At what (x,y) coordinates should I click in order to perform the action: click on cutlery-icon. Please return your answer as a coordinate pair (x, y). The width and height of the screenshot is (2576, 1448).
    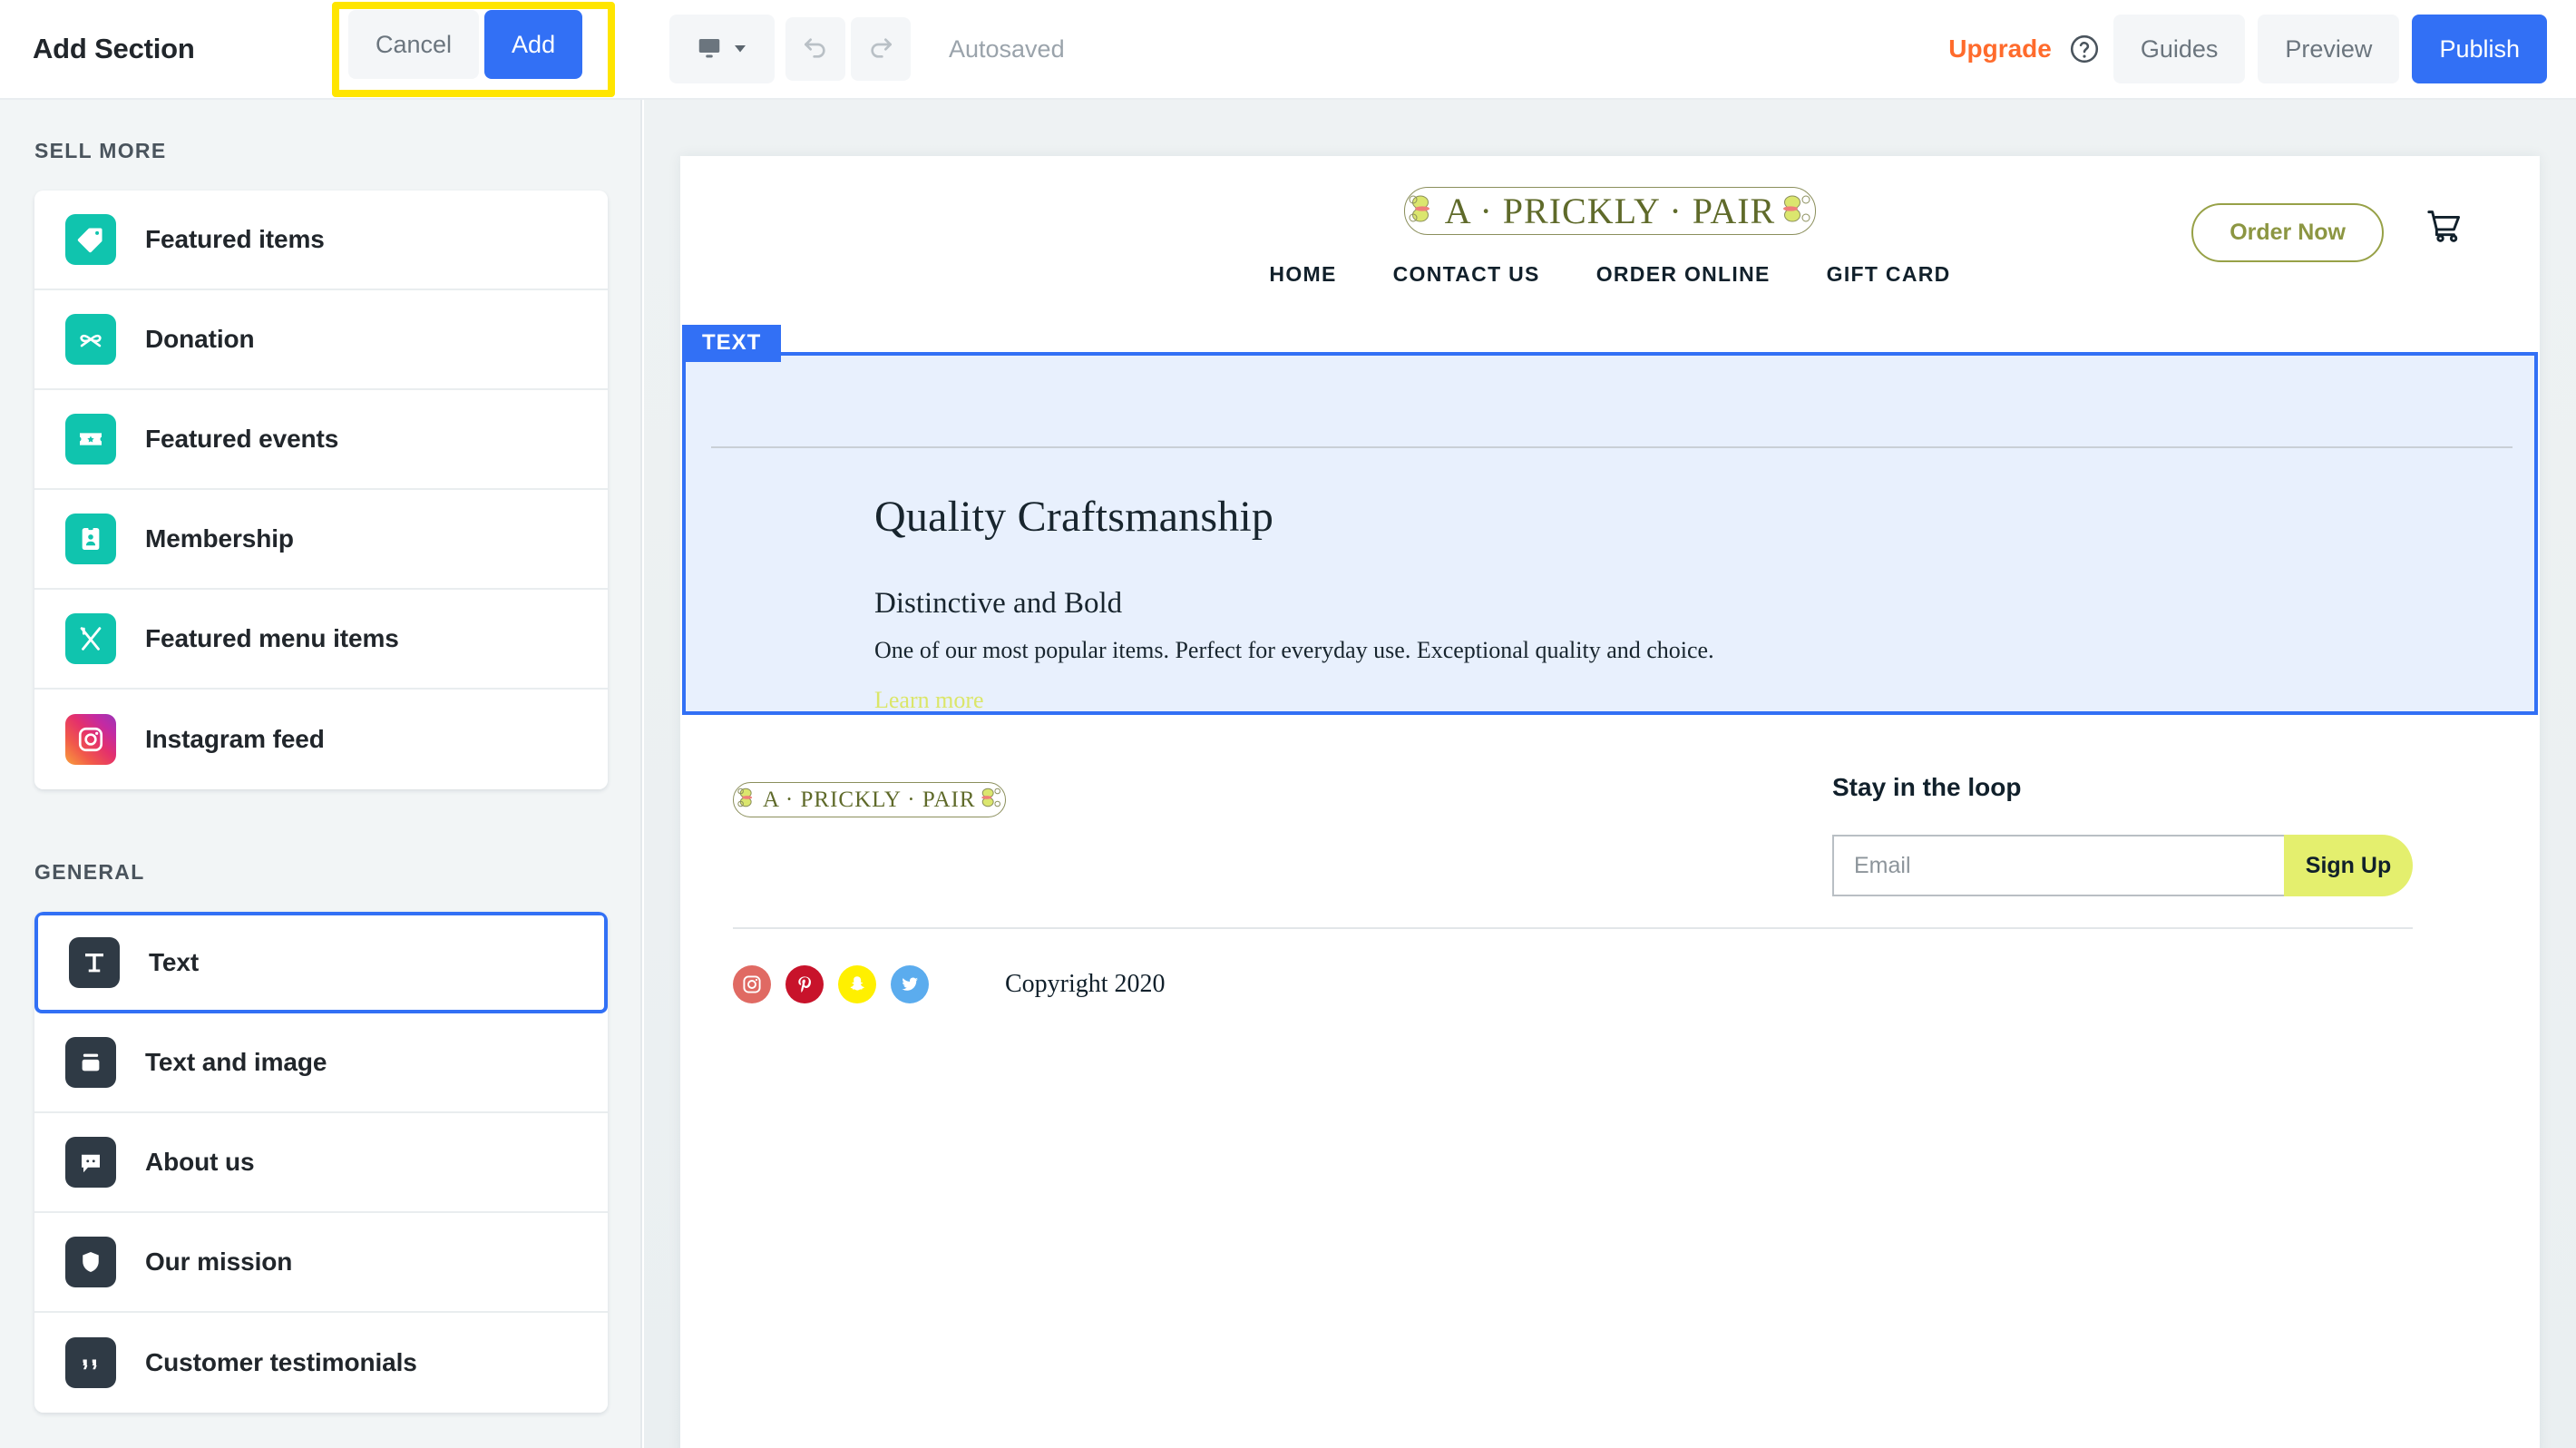
    Looking at the image, I should click on (90, 638).